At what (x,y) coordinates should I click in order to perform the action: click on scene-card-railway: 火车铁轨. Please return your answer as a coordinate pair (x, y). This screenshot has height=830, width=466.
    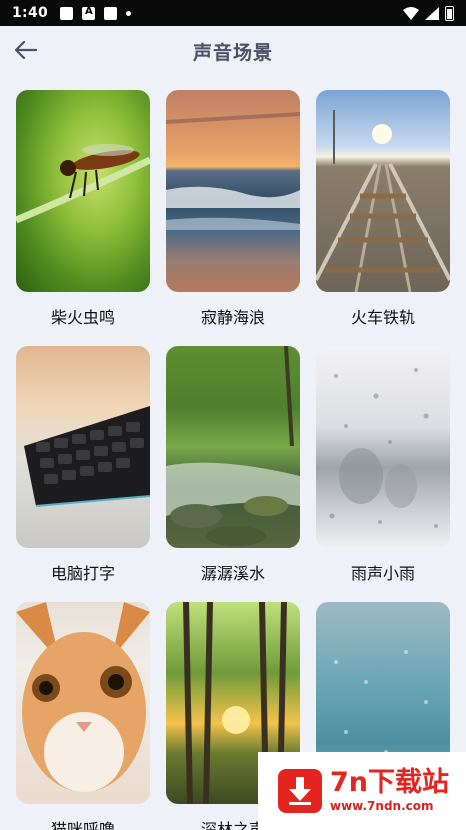
    Looking at the image, I should click on (383, 208).